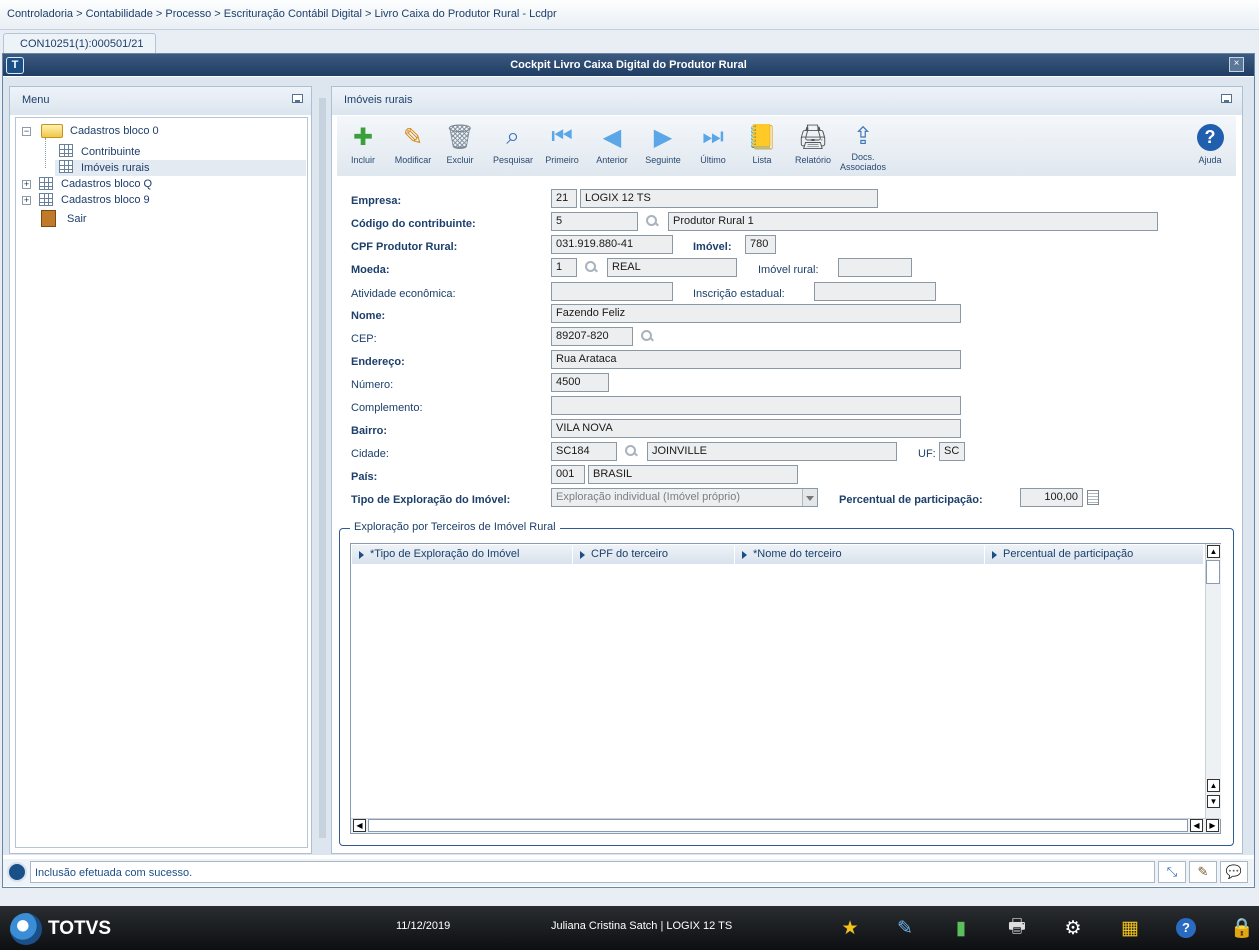  What do you see at coordinates (513, 148) in the screenshot?
I see `pesquisar-button: ⌕ Pesquisar` at bounding box center [513, 148].